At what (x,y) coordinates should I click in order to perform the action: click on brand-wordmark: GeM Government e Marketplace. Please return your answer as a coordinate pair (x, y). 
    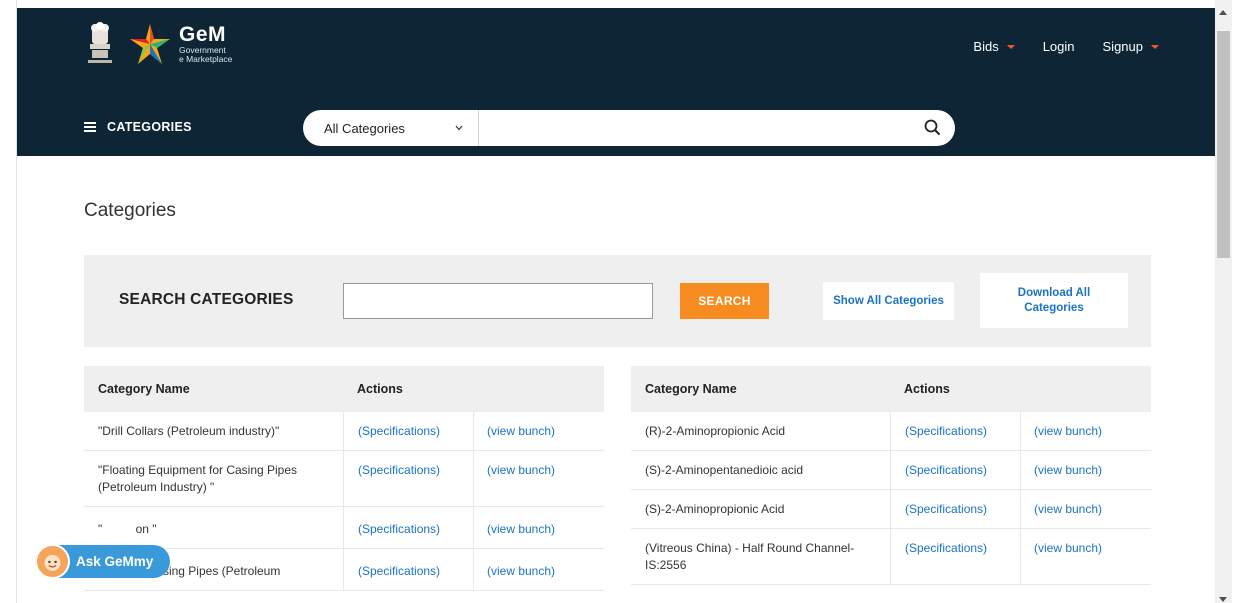
    Looking at the image, I should click on (205, 44).